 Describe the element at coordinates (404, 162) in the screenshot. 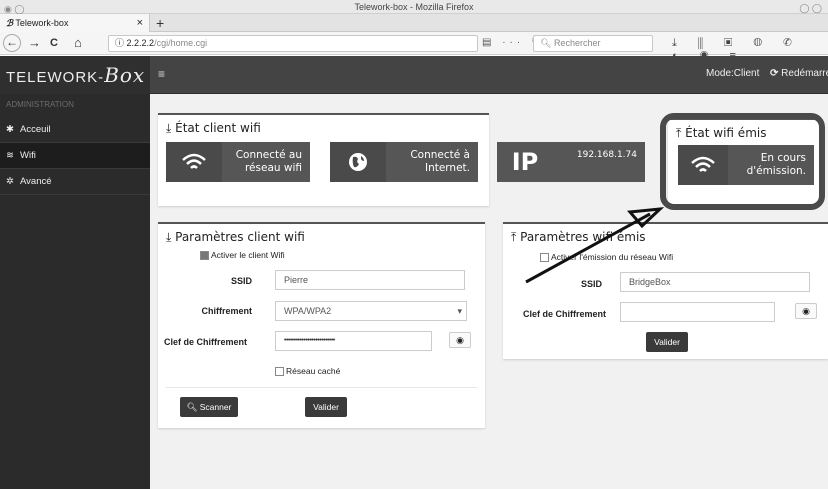

I see `status-tile-internet: Connecté à Internet.` at that location.